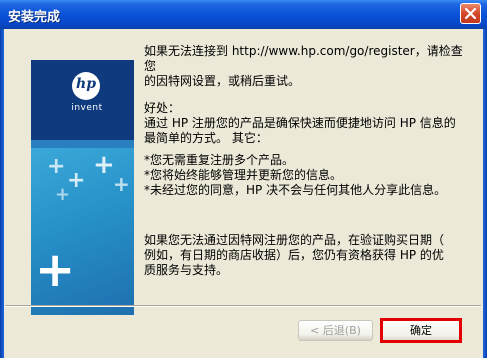  What do you see at coordinates (243, 306) in the screenshot?
I see `button-separator` at bounding box center [243, 306].